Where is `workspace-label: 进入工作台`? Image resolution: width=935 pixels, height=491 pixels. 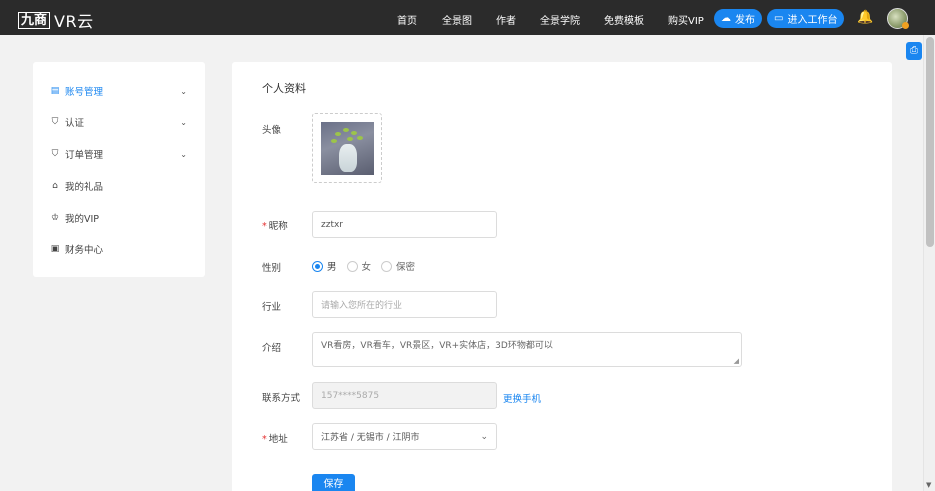
workspace-label: 进入工作台 is located at coordinates (812, 20).